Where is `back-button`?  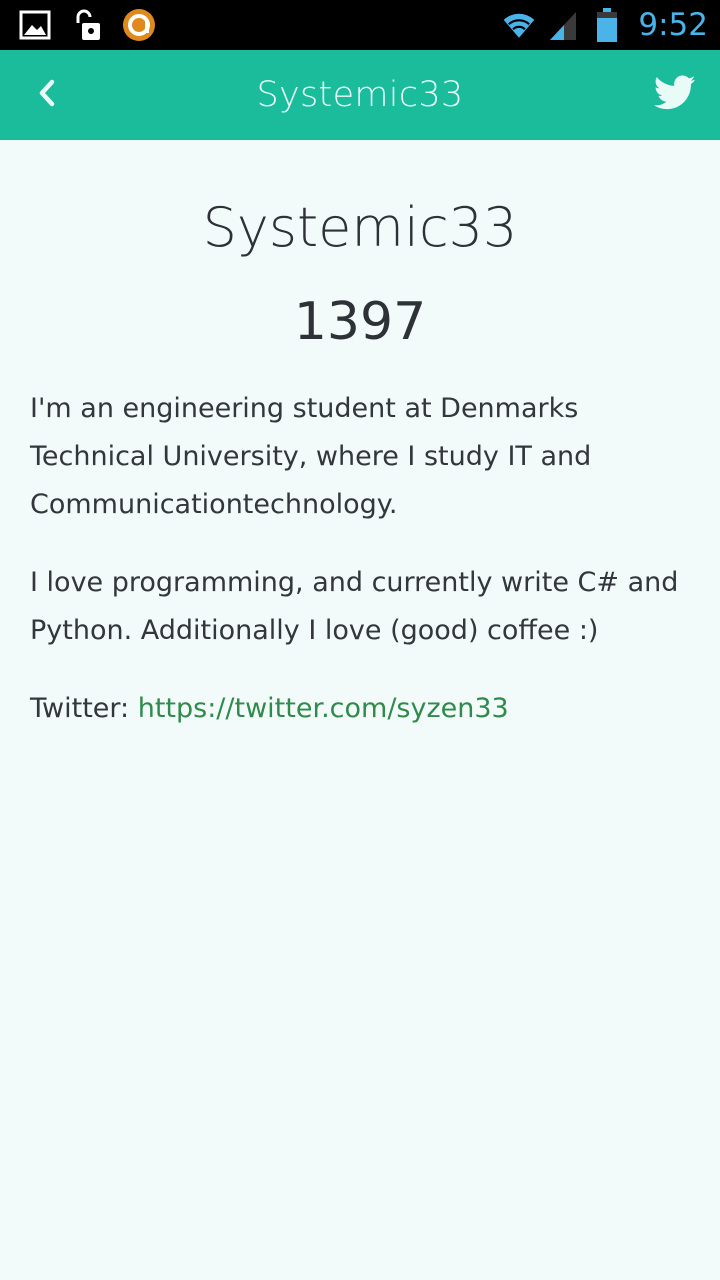
back-button is located at coordinates (47, 95).